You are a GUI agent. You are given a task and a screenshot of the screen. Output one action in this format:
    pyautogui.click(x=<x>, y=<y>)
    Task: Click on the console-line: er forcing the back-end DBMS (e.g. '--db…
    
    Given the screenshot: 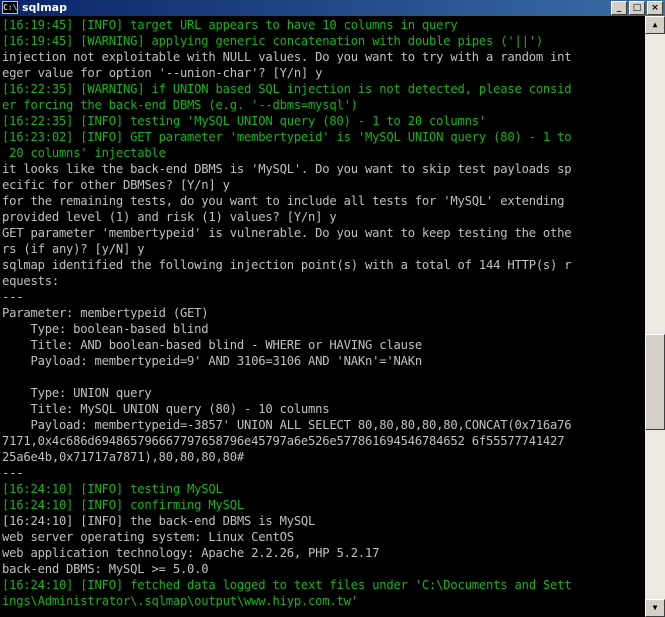 What is the action you would take?
    pyautogui.click(x=180, y=105)
    